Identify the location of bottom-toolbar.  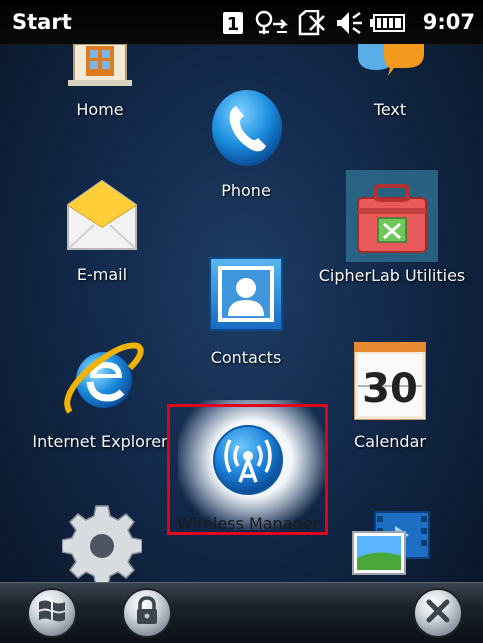
(241, 612).